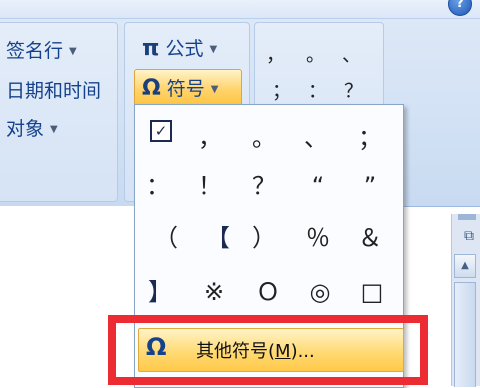 The height and width of the screenshot is (388, 480). I want to click on split-handle, so click(467, 217).